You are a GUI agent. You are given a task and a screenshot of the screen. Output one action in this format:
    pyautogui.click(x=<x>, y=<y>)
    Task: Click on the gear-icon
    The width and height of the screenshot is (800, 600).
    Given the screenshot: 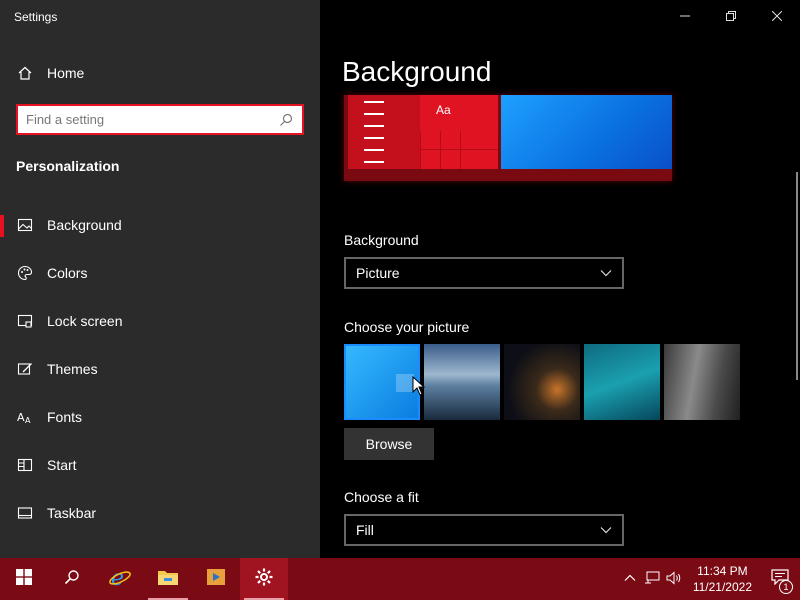 What is the action you would take?
    pyautogui.click(x=264, y=579)
    